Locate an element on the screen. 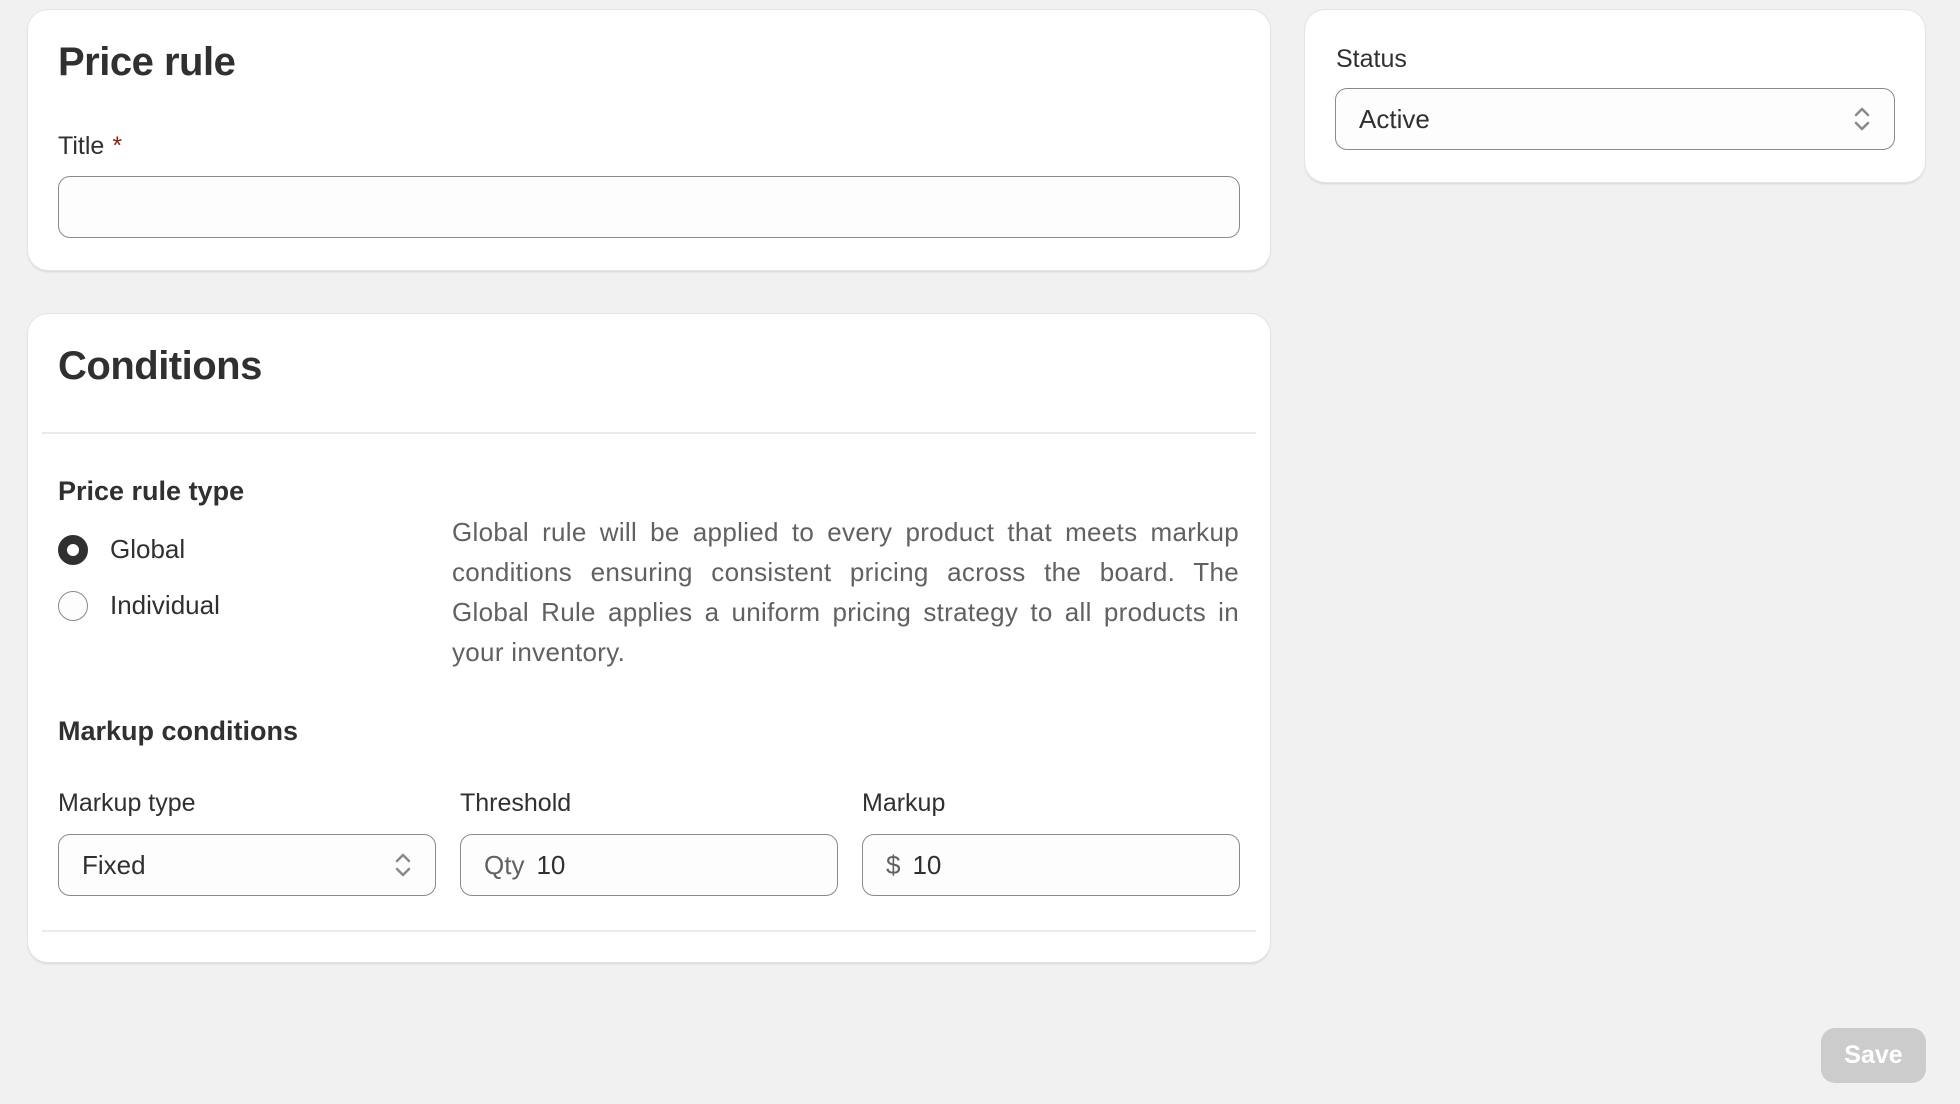 The image size is (1960, 1104). markup-type-label: Markup type is located at coordinates (127, 803).